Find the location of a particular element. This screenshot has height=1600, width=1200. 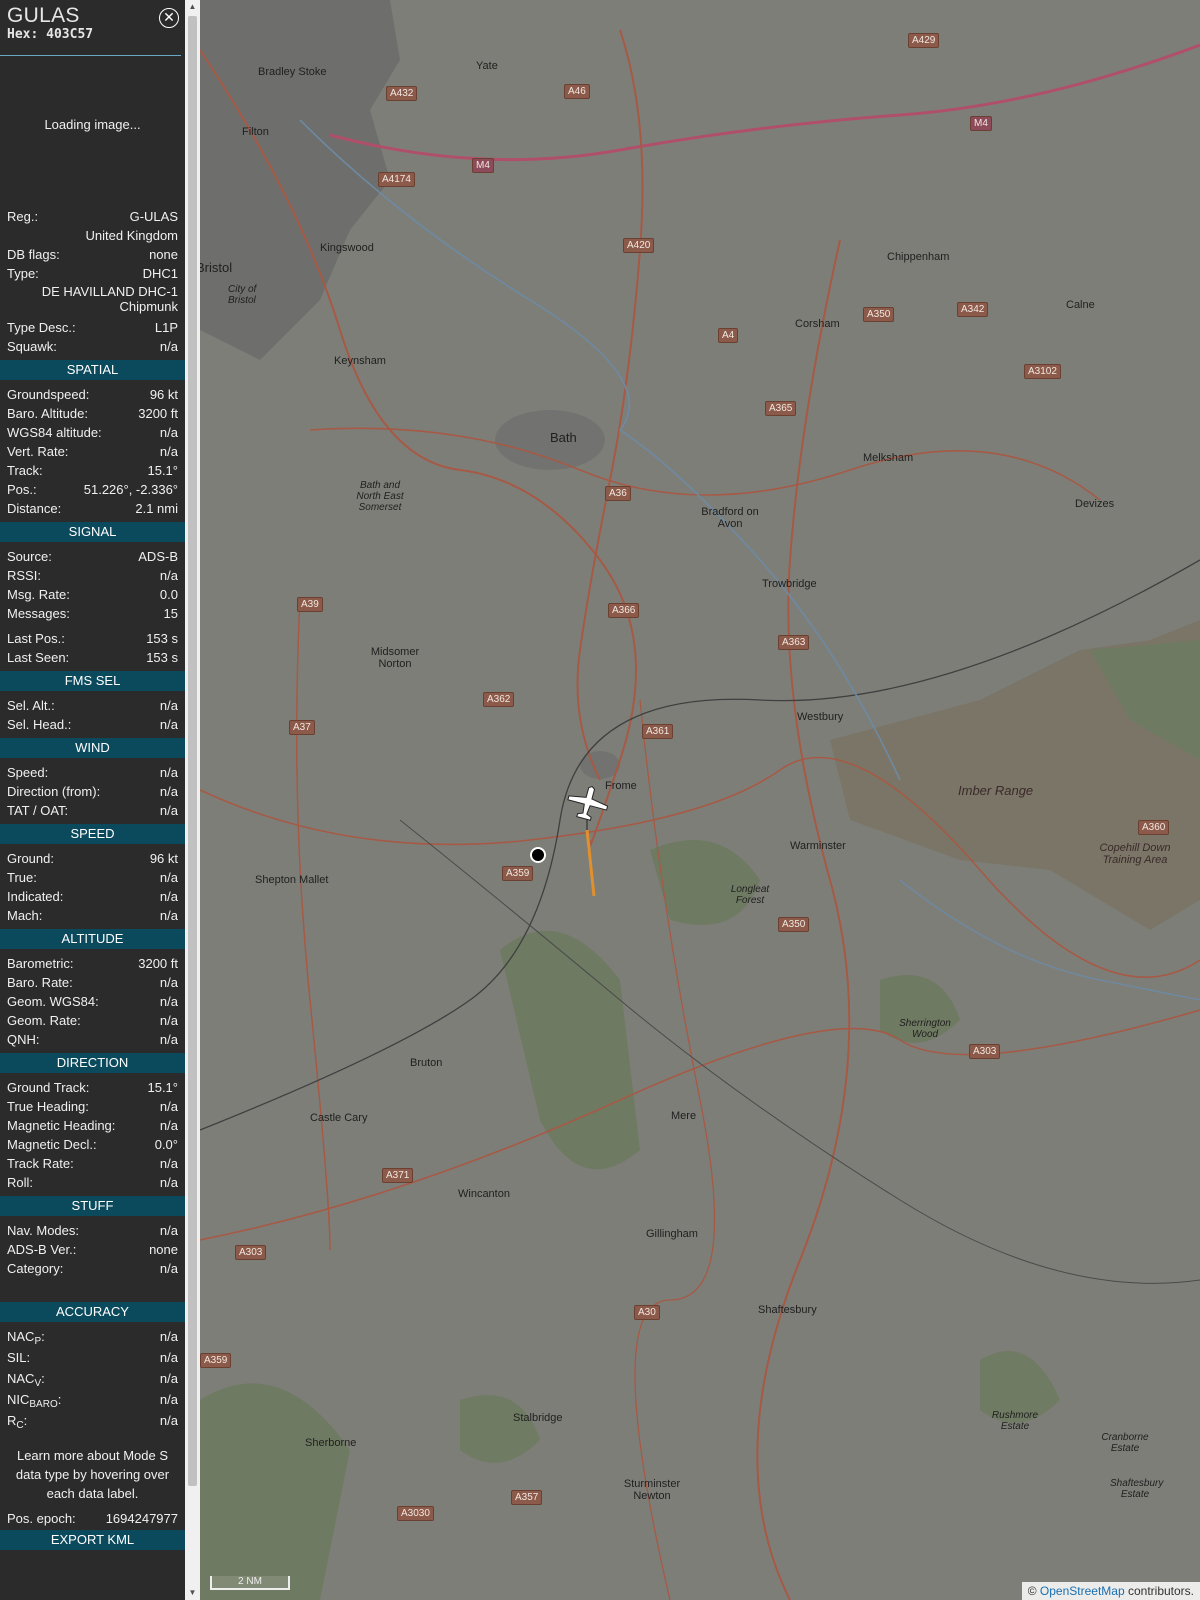

section-speed: SPEED is located at coordinates (92, 834).